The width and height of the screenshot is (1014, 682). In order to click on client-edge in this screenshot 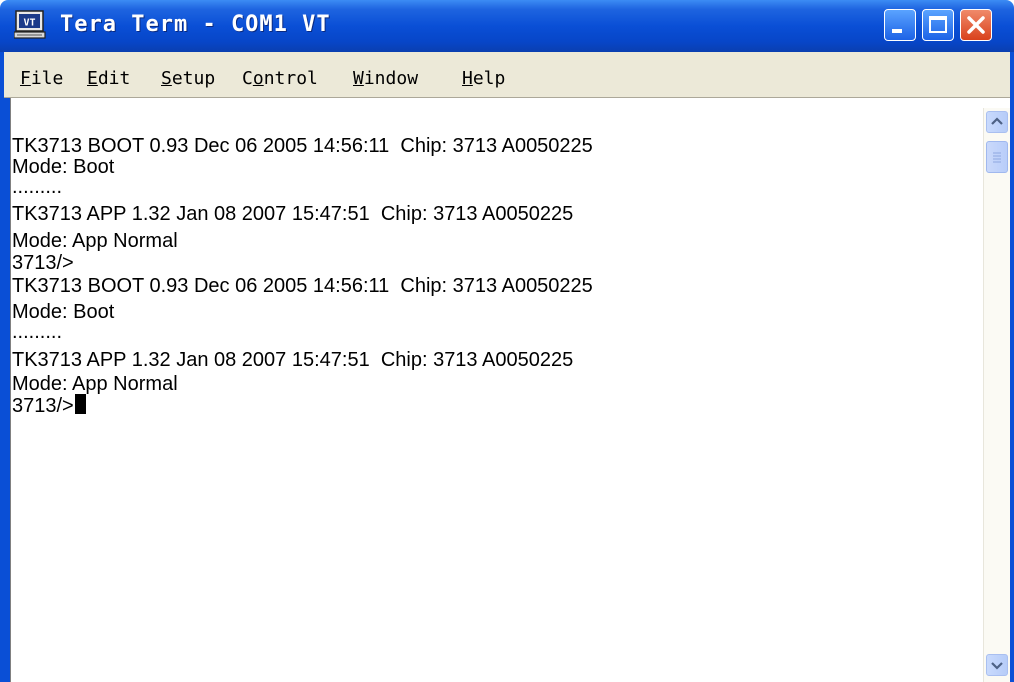, I will do `click(10, 390)`.